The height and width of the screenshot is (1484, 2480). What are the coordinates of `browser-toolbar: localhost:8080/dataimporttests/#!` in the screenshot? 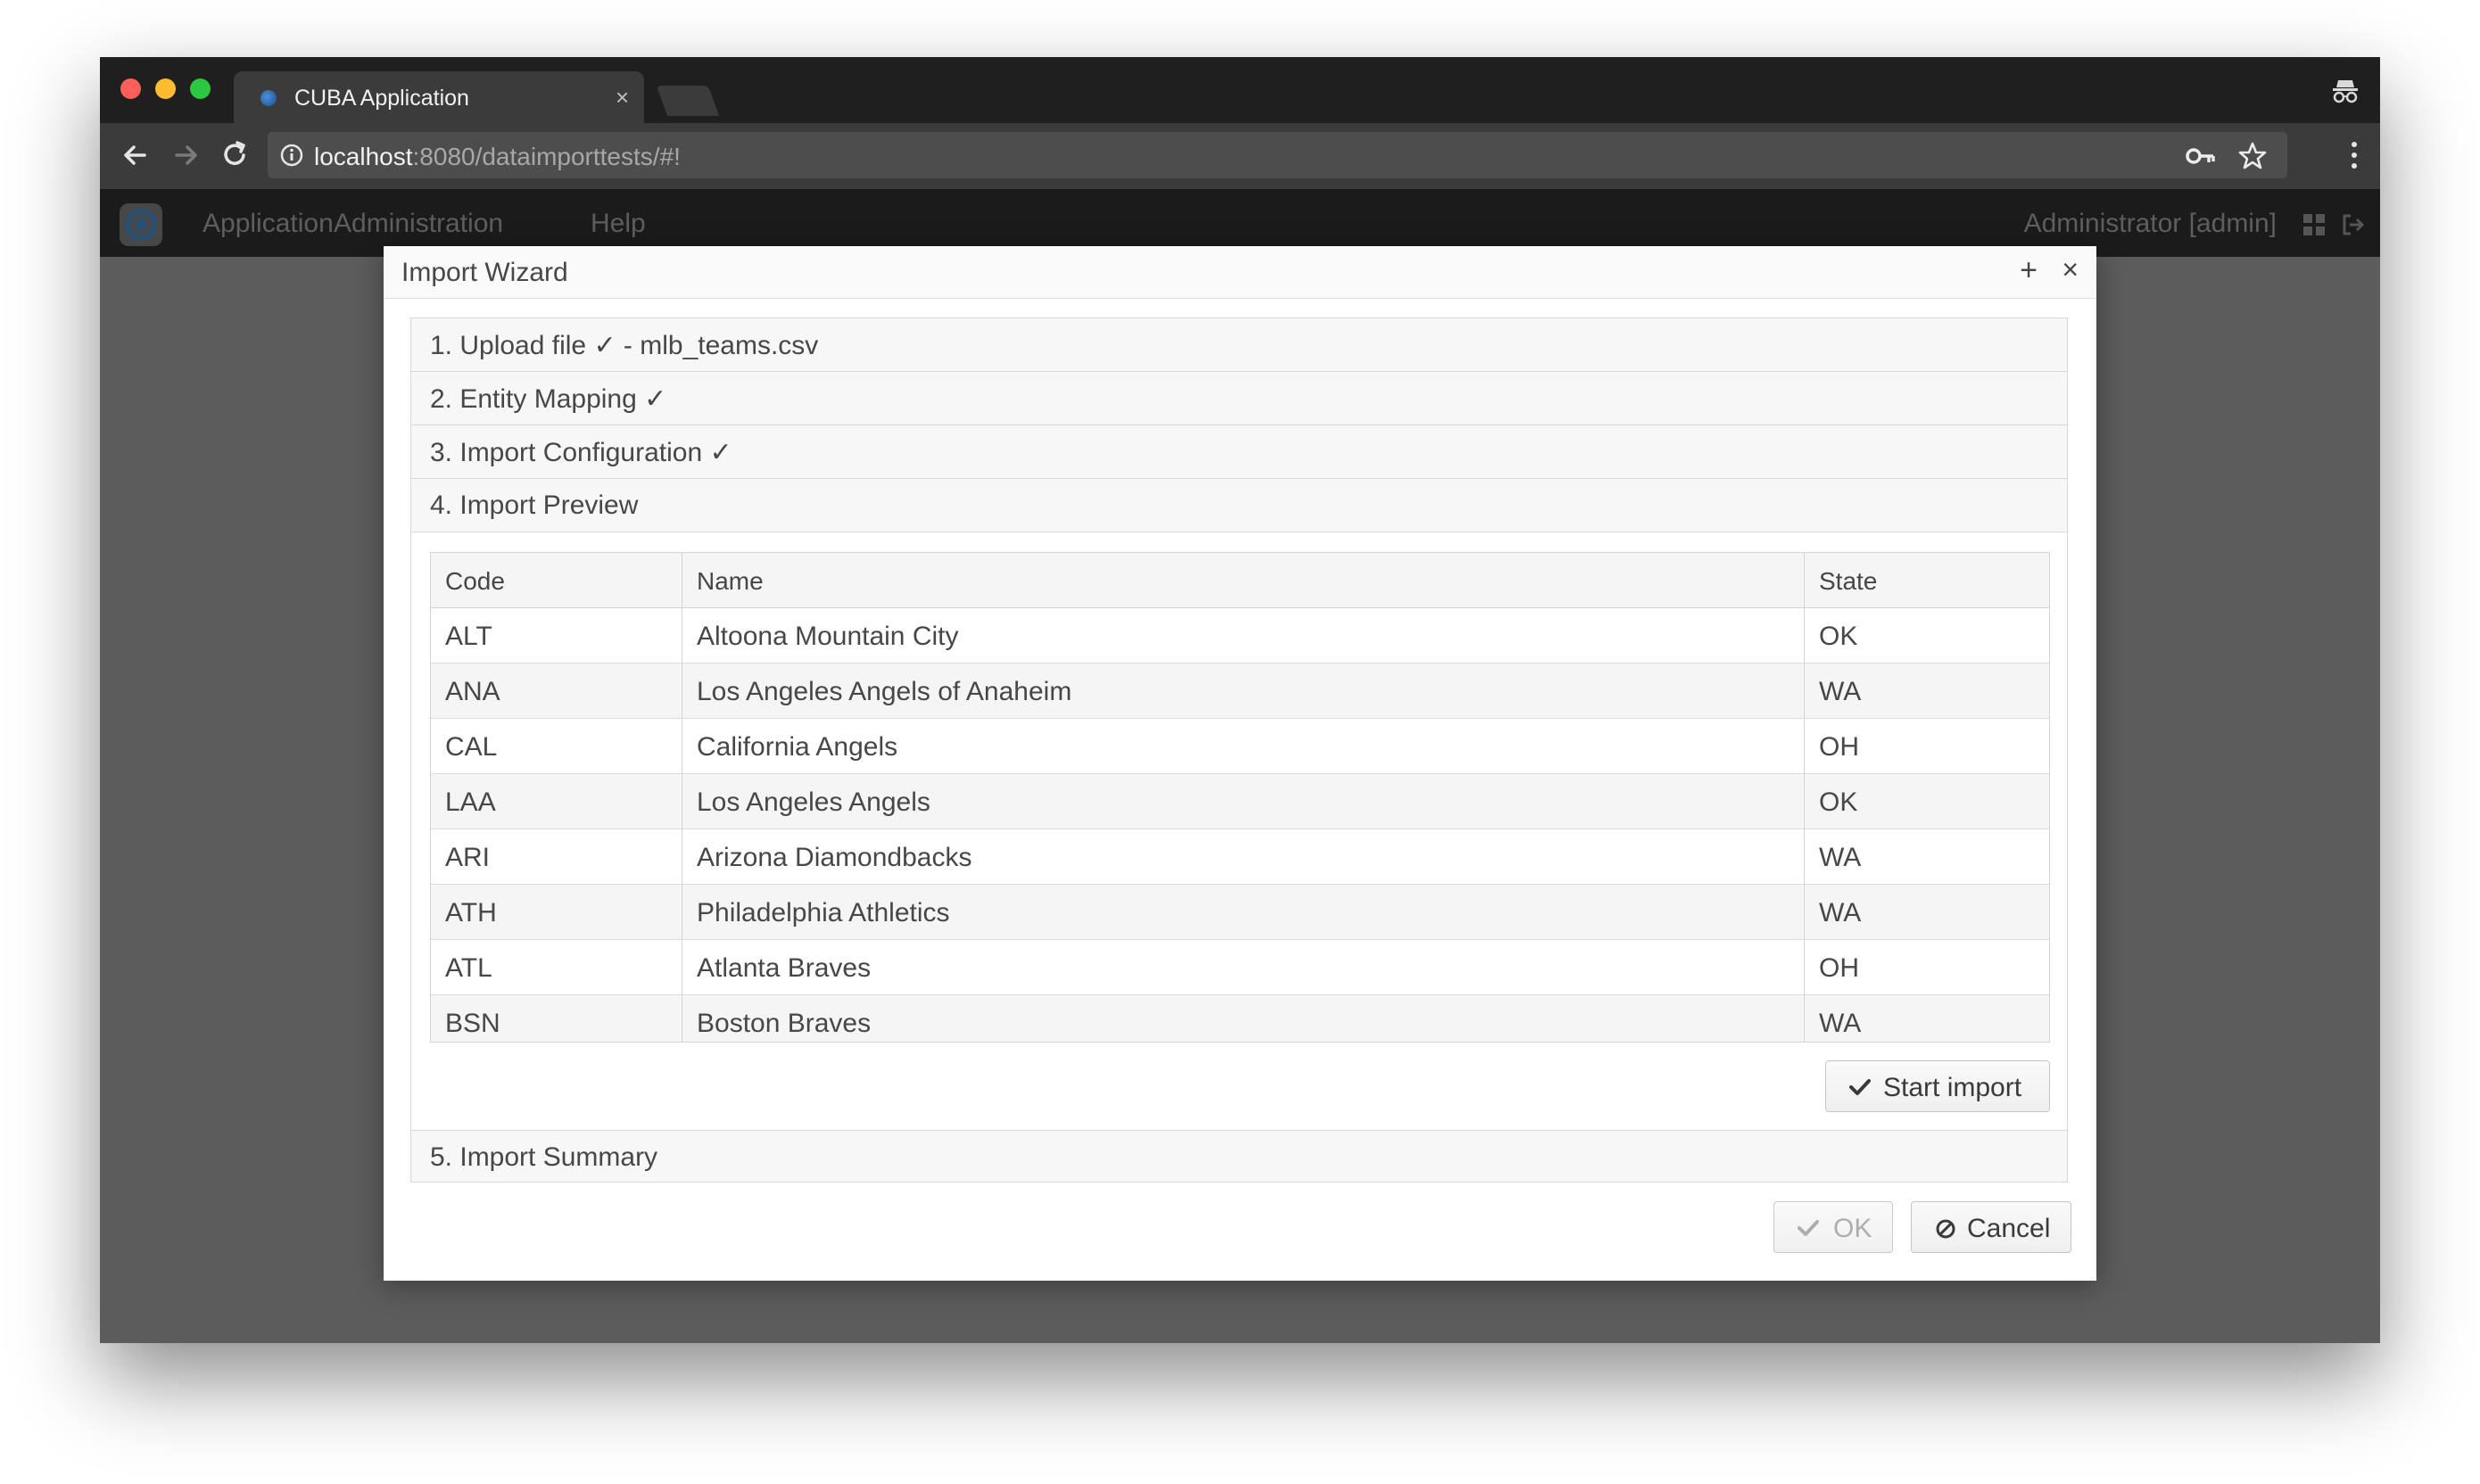 It's located at (1240, 156).